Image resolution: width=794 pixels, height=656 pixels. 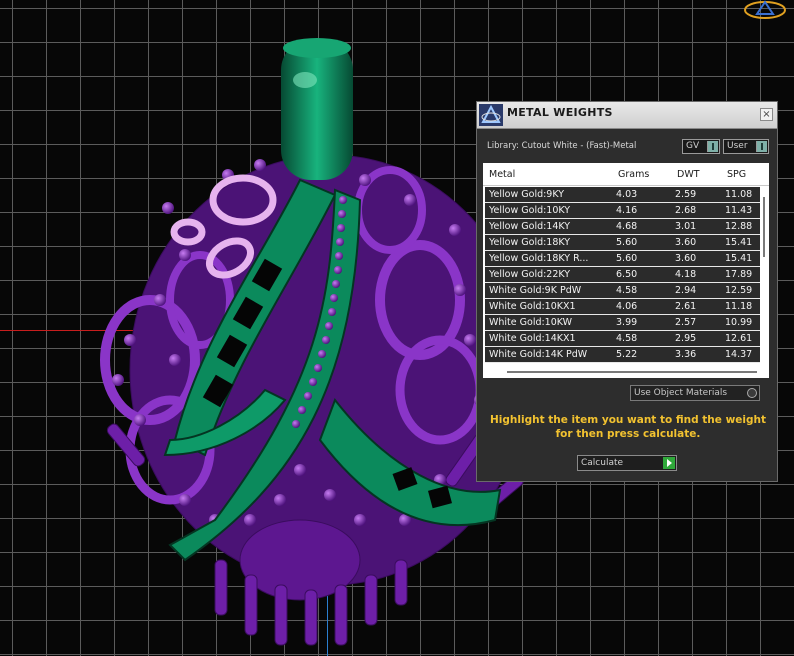 What do you see at coordinates (530, 274) in the screenshot?
I see `cell-metal: Yellow Gold:22KY` at bounding box center [530, 274].